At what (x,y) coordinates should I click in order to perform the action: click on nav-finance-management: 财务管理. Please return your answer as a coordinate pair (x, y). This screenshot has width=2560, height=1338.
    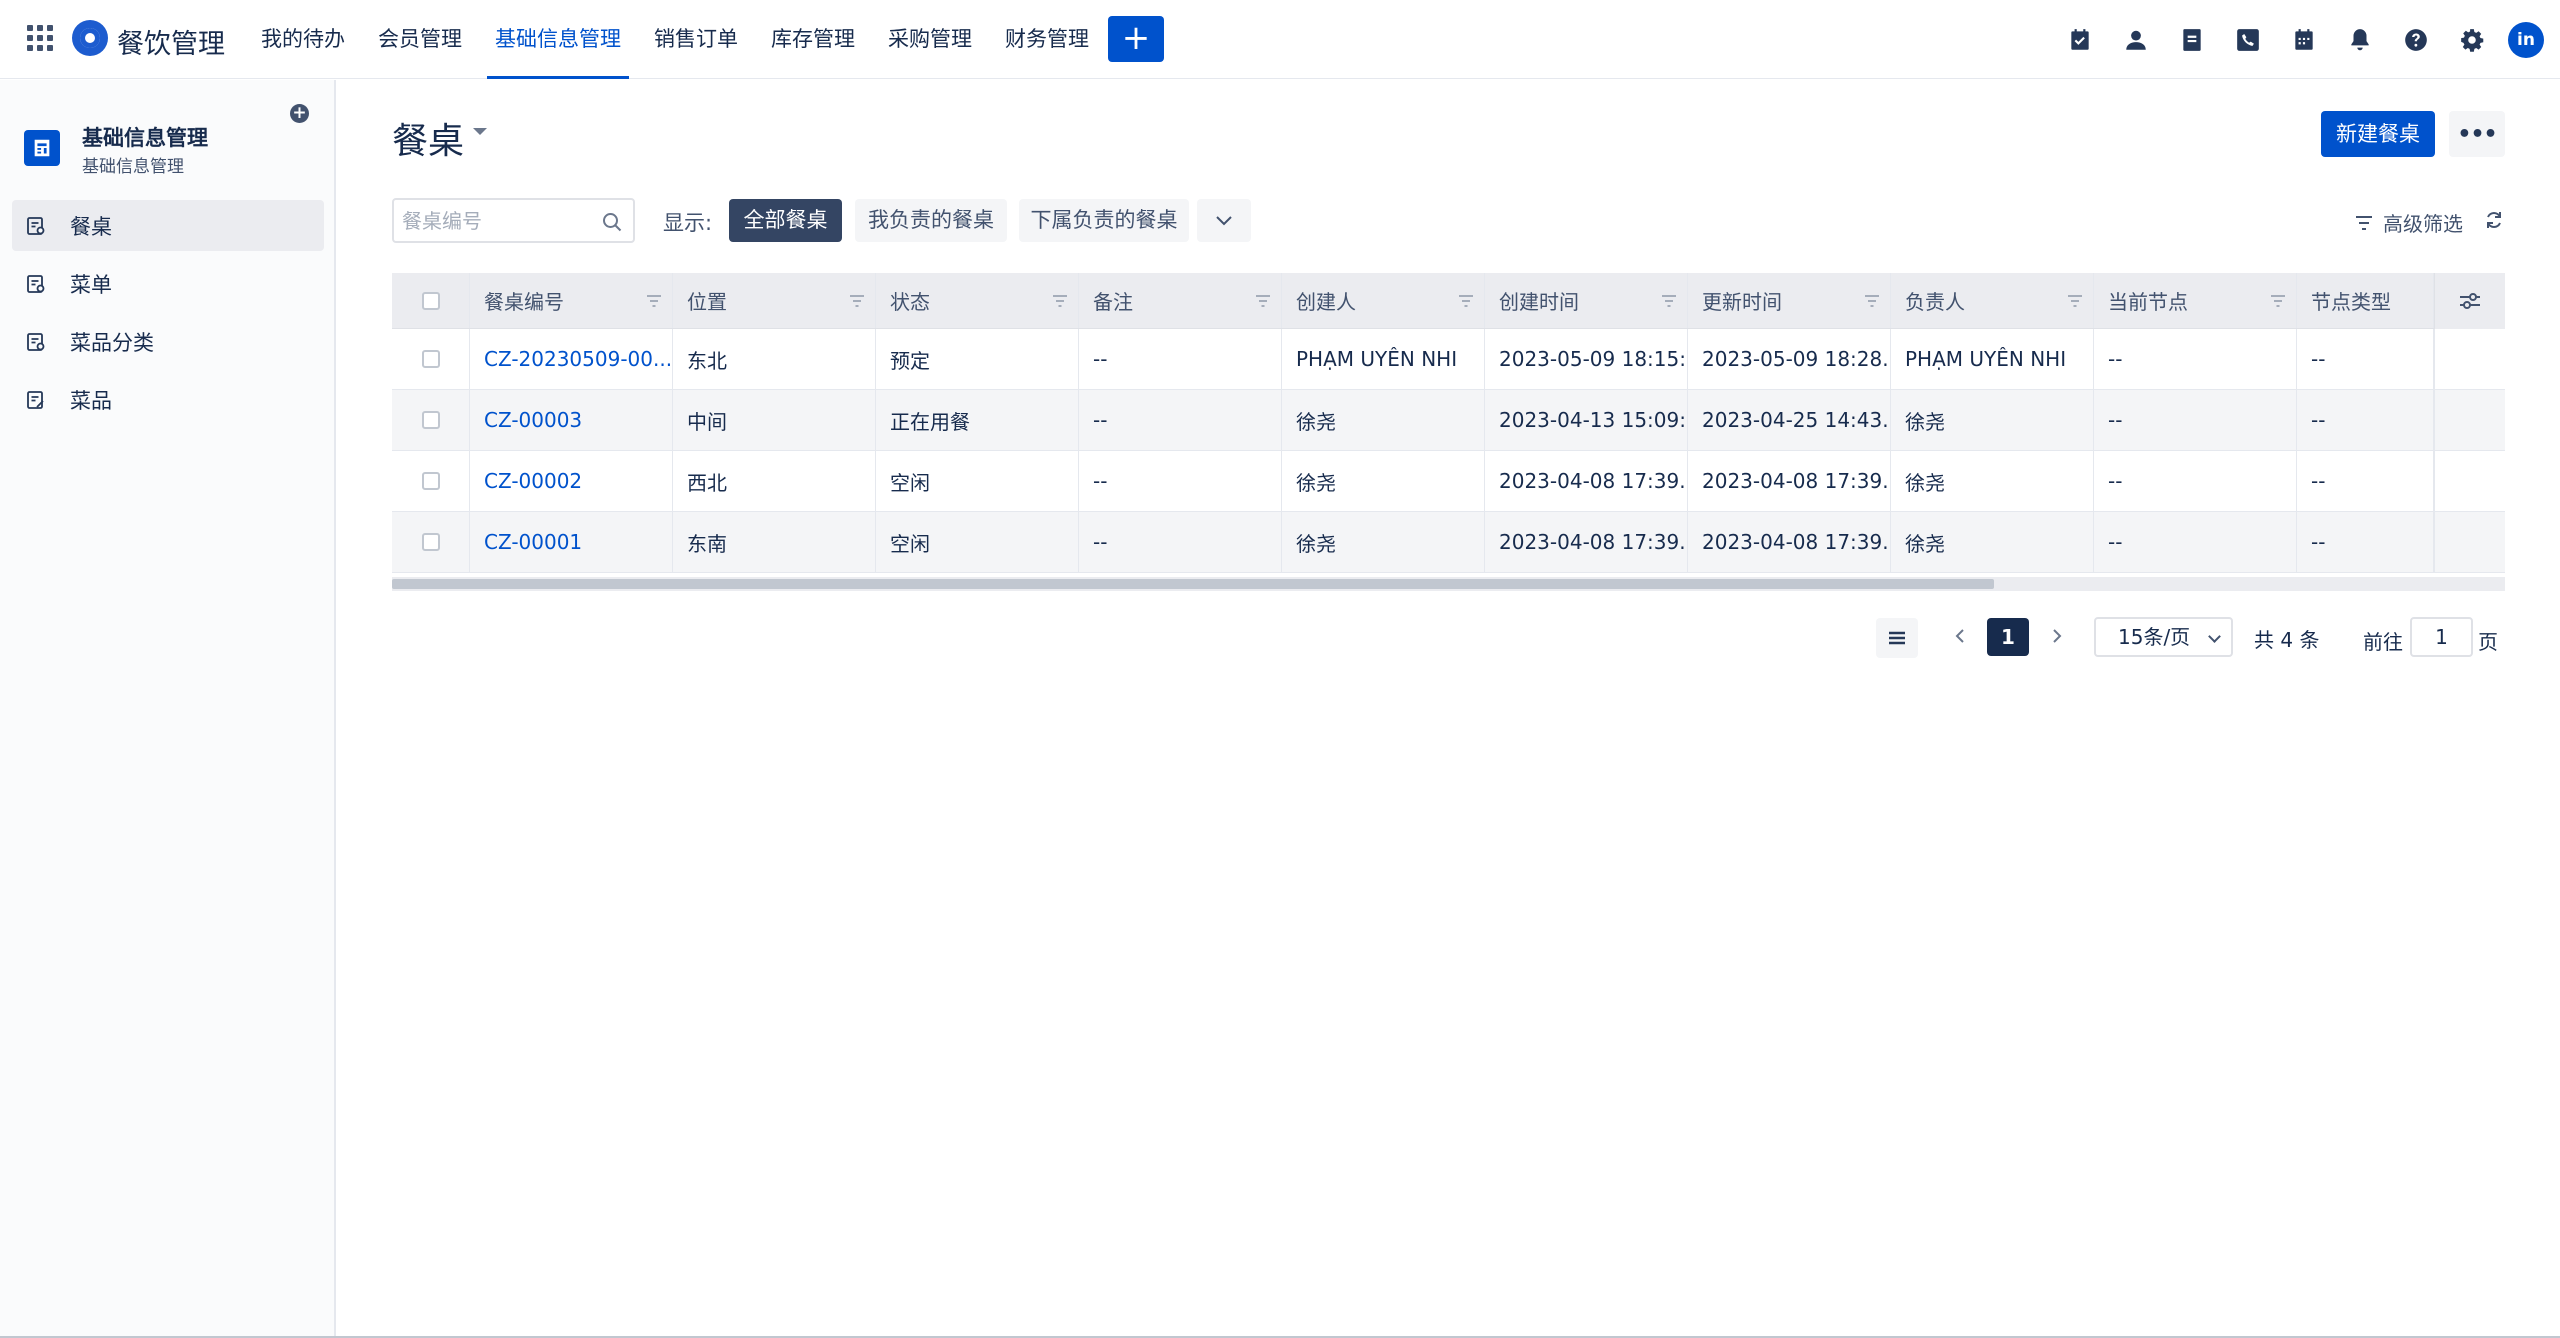
    Looking at the image, I should click on (1047, 39).